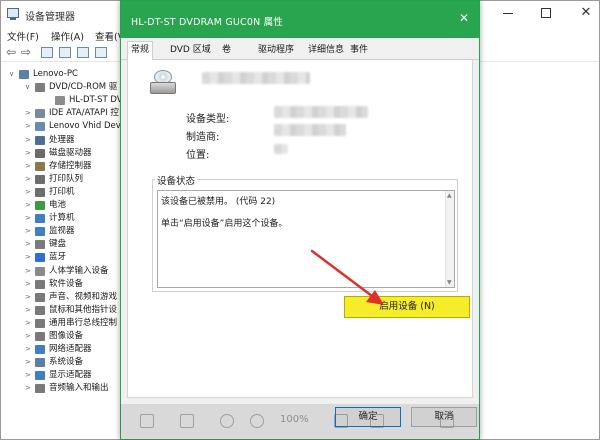 This screenshot has height=440, width=600. I want to click on scroll-down-icon: ▼, so click(449, 282).